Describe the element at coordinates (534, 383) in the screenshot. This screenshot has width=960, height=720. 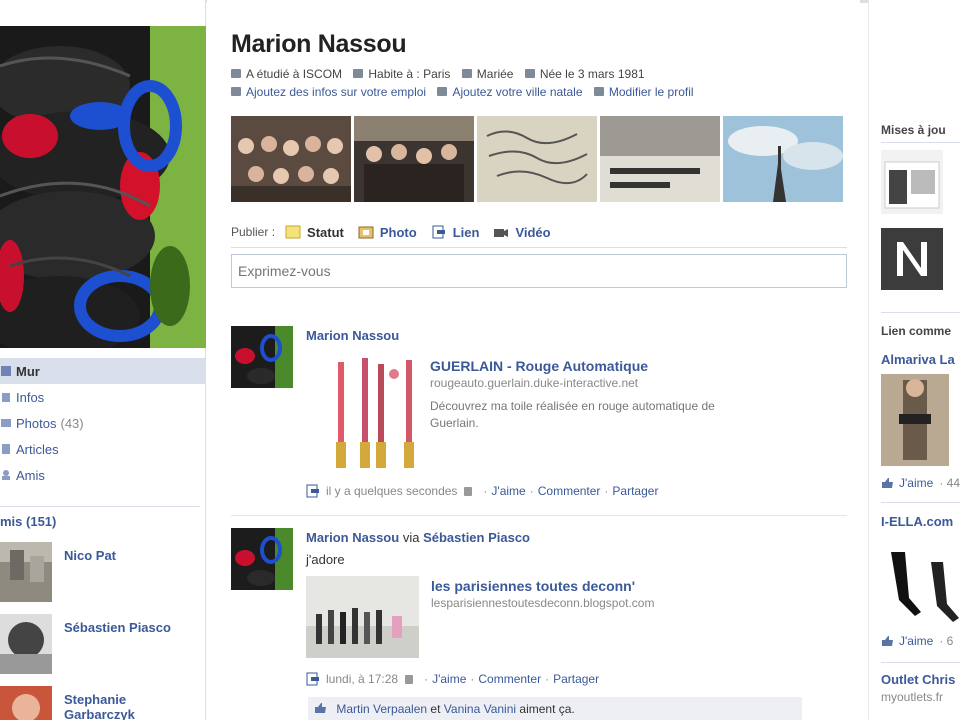
I see `story-link-domain: rougeauto.guerlain.duke-interactive.net` at that location.